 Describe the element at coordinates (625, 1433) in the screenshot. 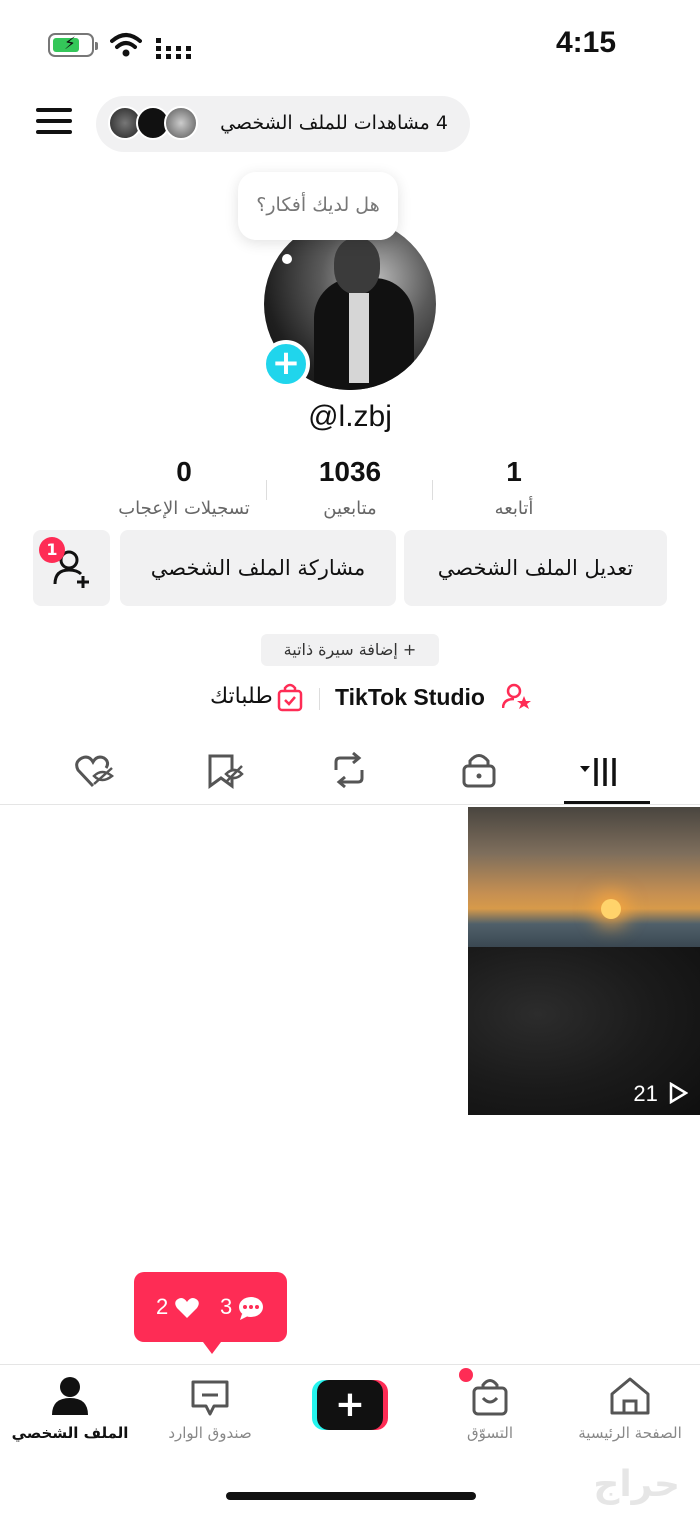

I see `nav-home-label: الصفحة الرئيسية` at that location.